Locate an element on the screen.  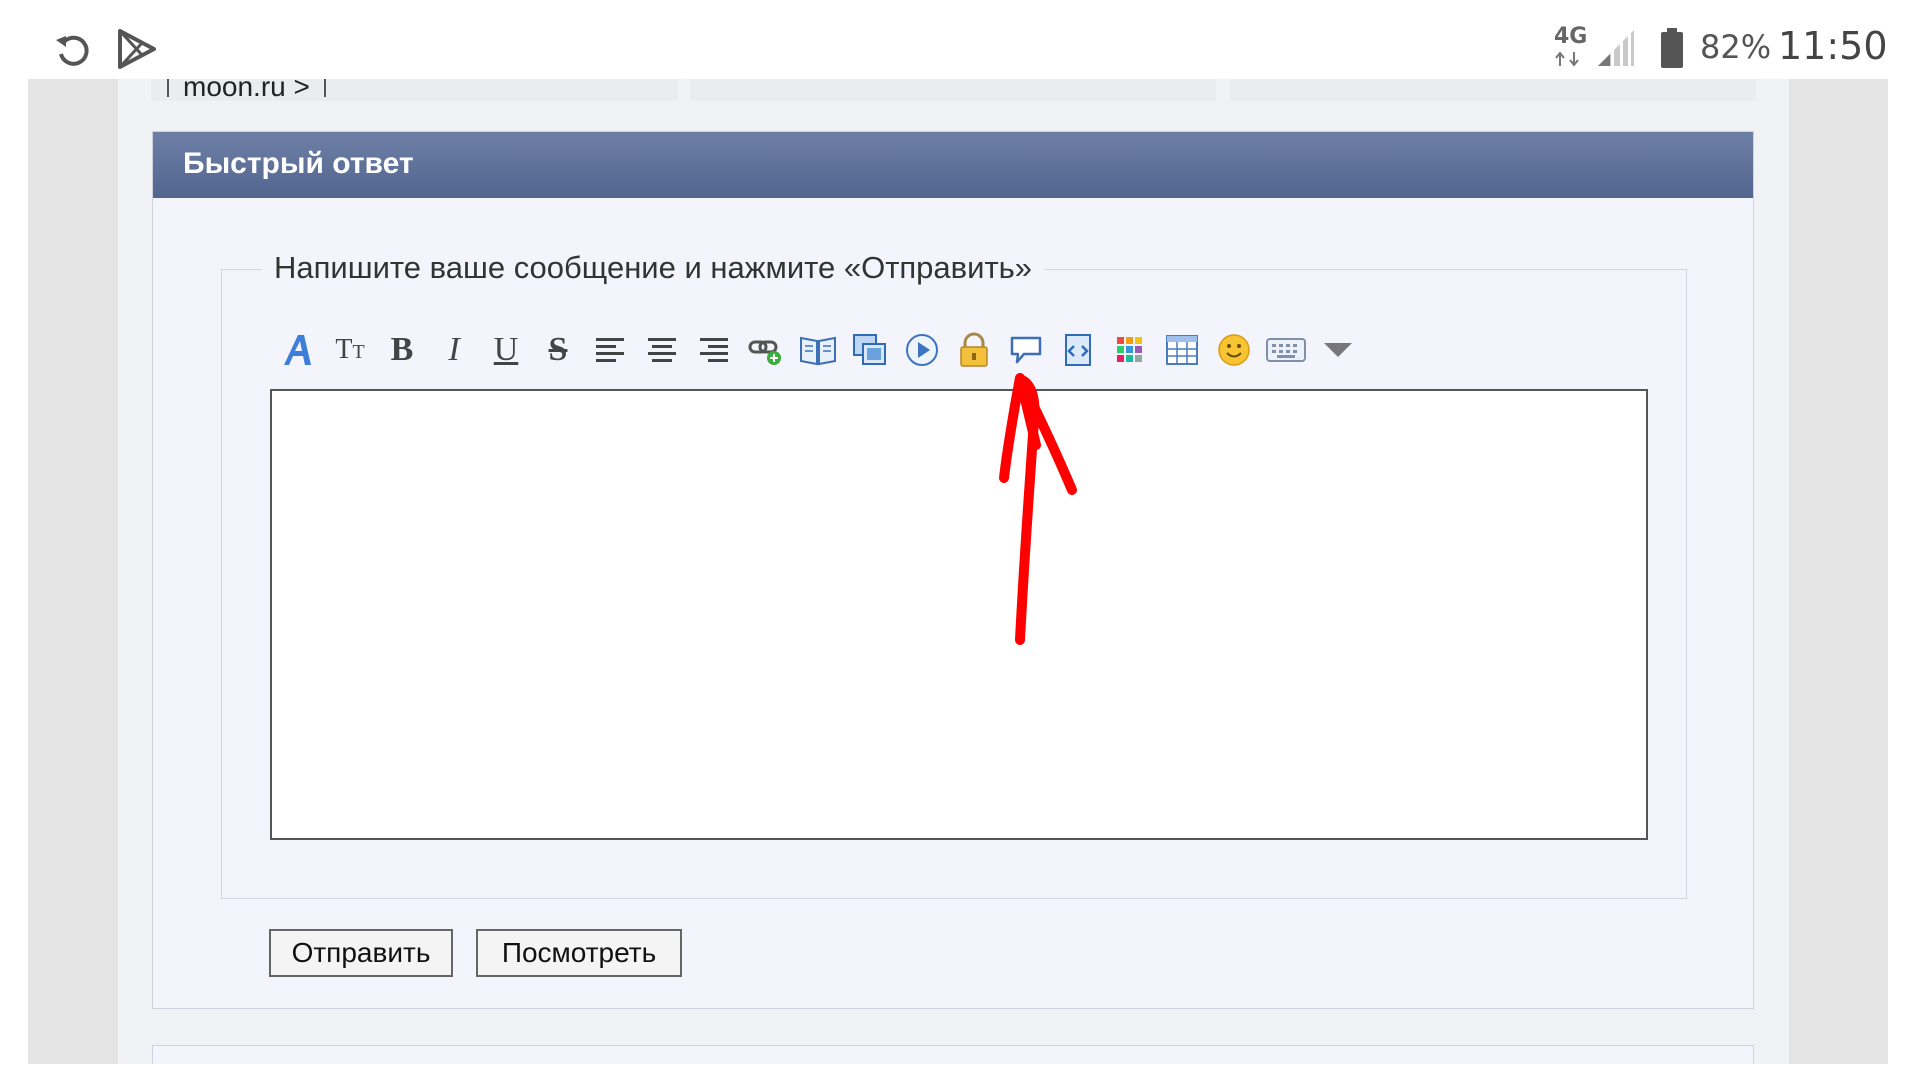
align-right-icon is located at coordinates (714, 350).